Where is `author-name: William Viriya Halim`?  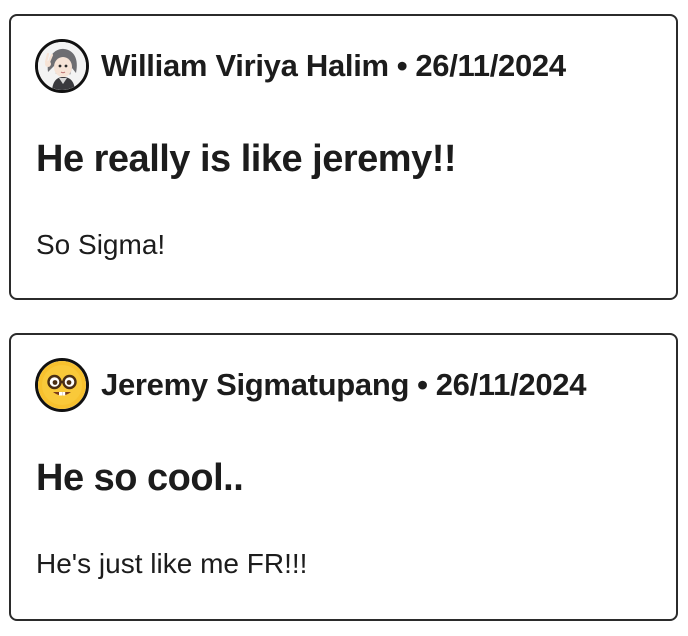
author-name: William Viriya Halim is located at coordinates (245, 65).